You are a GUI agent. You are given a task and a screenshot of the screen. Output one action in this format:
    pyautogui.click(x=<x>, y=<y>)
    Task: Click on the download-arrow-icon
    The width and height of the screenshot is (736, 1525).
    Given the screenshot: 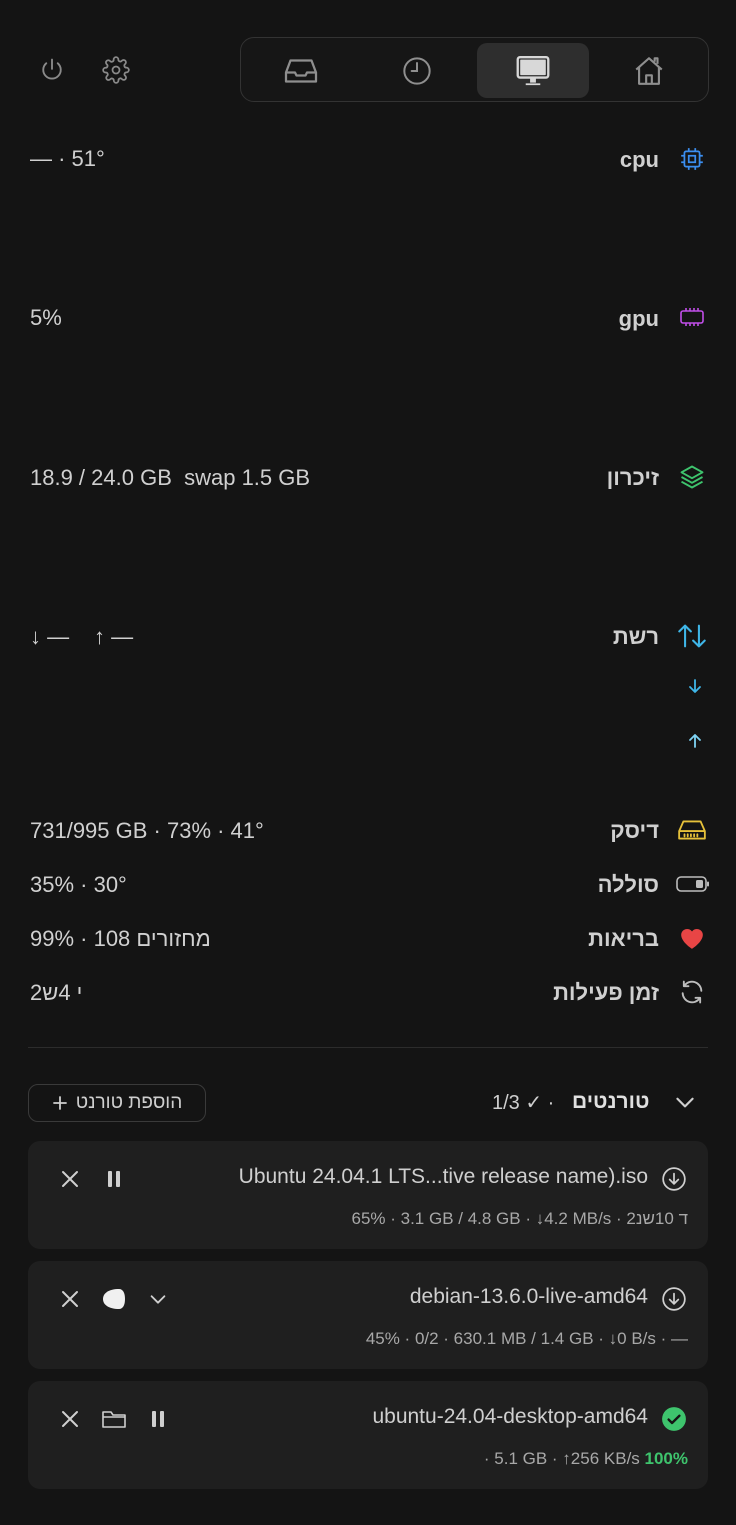 What is the action you would take?
    pyautogui.click(x=695, y=686)
    